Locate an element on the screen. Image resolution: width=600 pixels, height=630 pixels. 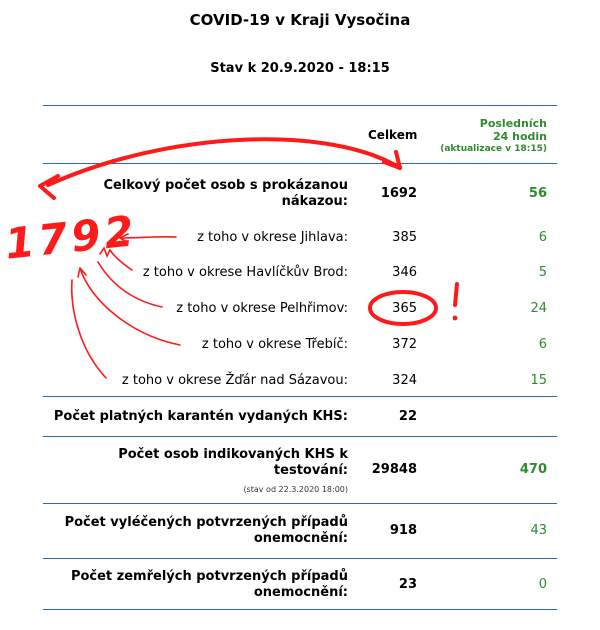
exclamation-mark is located at coordinates (456, 294).